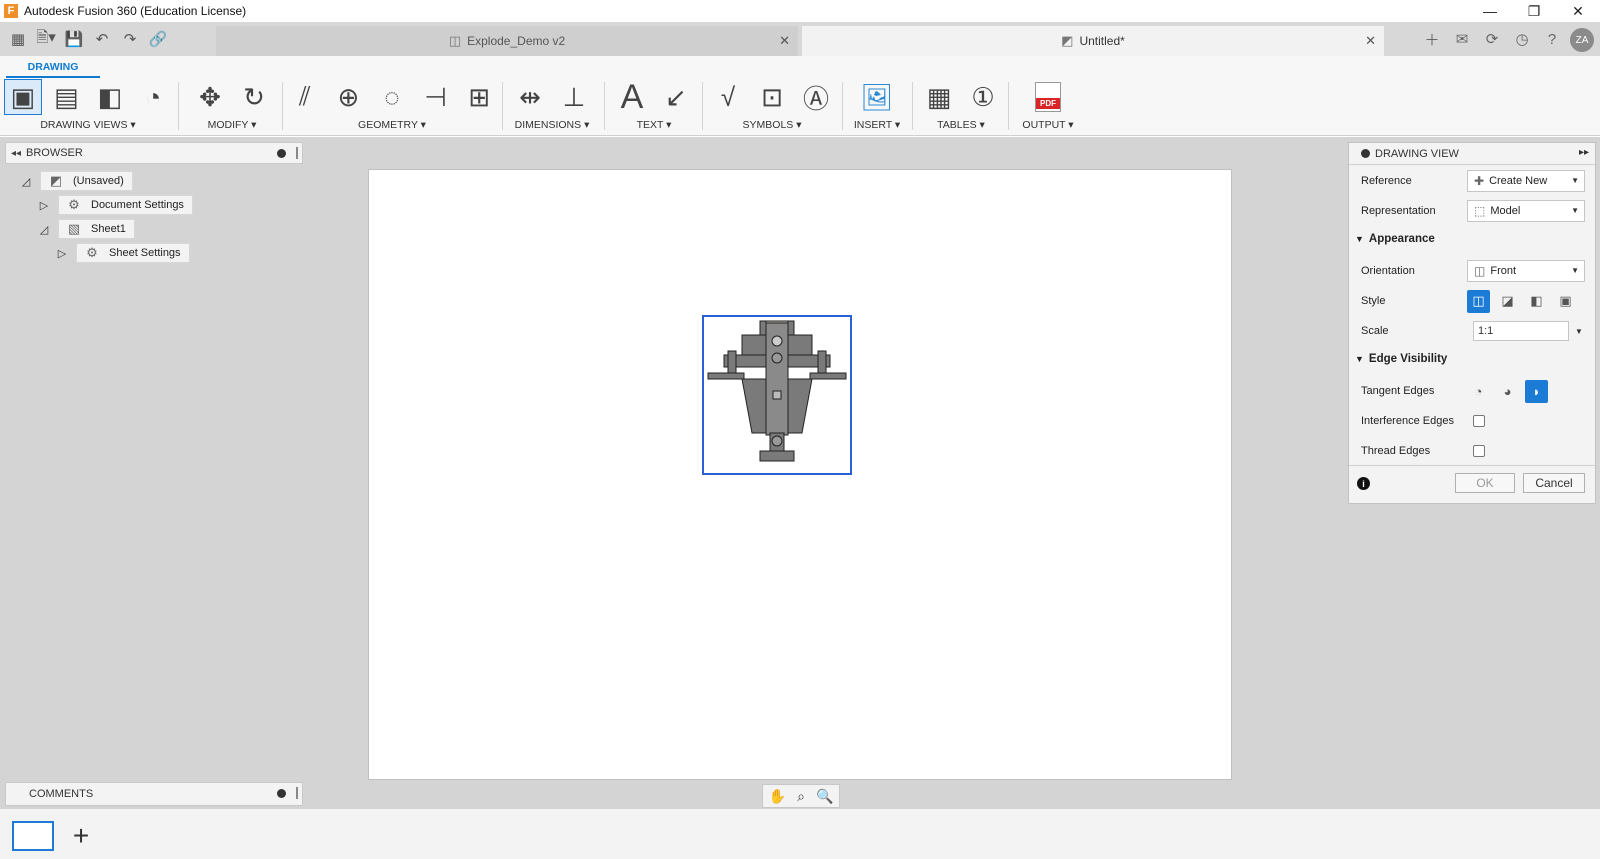 This screenshot has width=1600, height=859. I want to click on sheet-thumbnail, so click(33, 836).